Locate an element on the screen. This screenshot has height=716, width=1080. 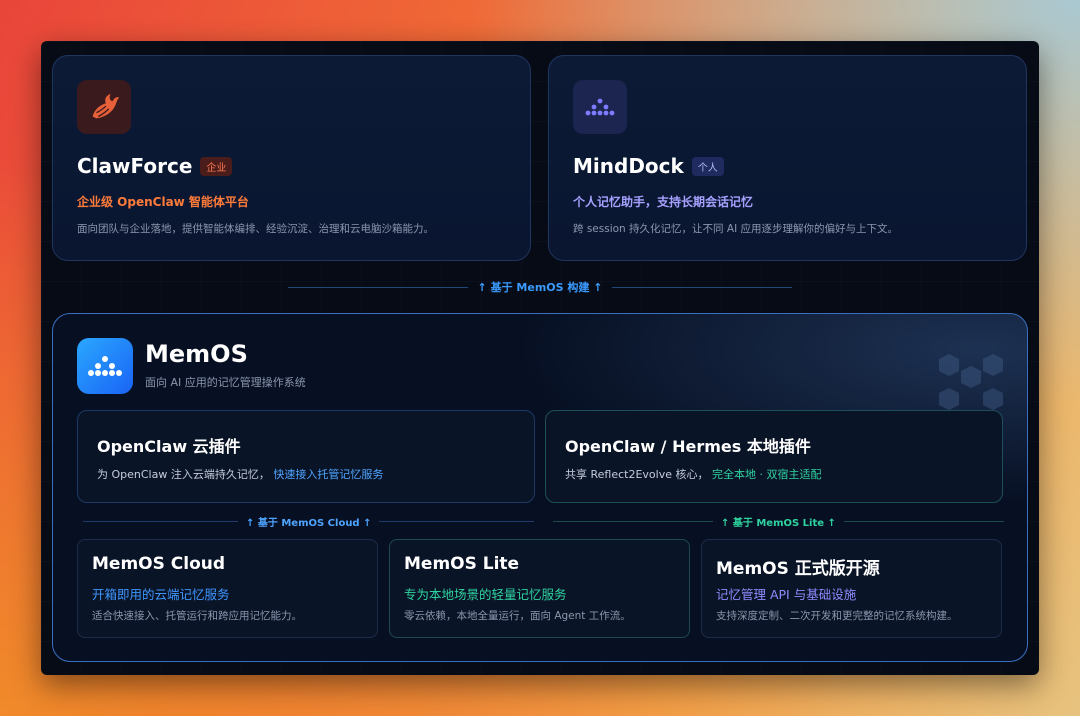
cloud-plugin-desc-text: 为 OpenClaw 注入云端持久记忆， is located at coordinates (183, 474).